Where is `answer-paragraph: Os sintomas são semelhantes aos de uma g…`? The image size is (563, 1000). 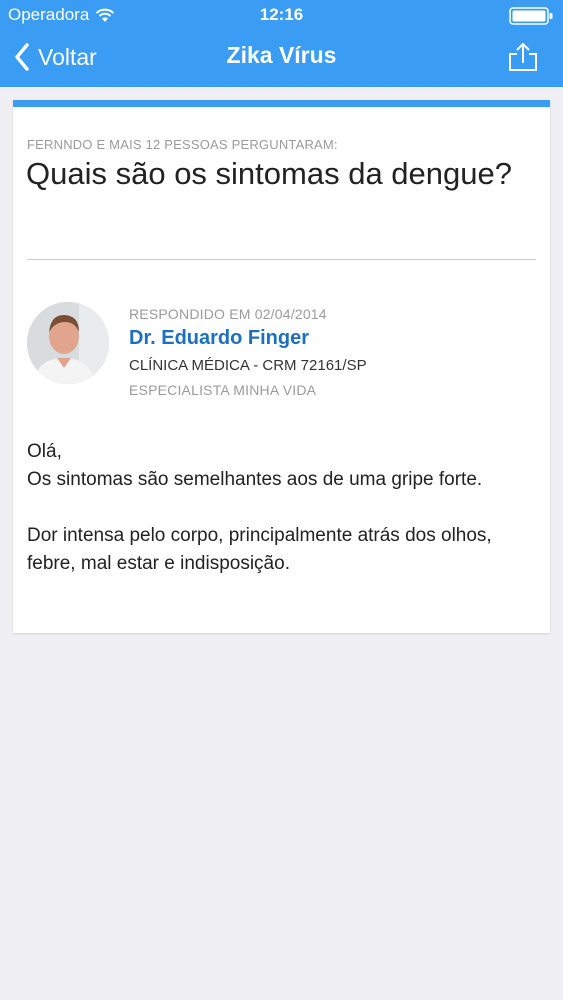 answer-paragraph: Os sintomas são semelhantes aos de uma g… is located at coordinates (255, 479).